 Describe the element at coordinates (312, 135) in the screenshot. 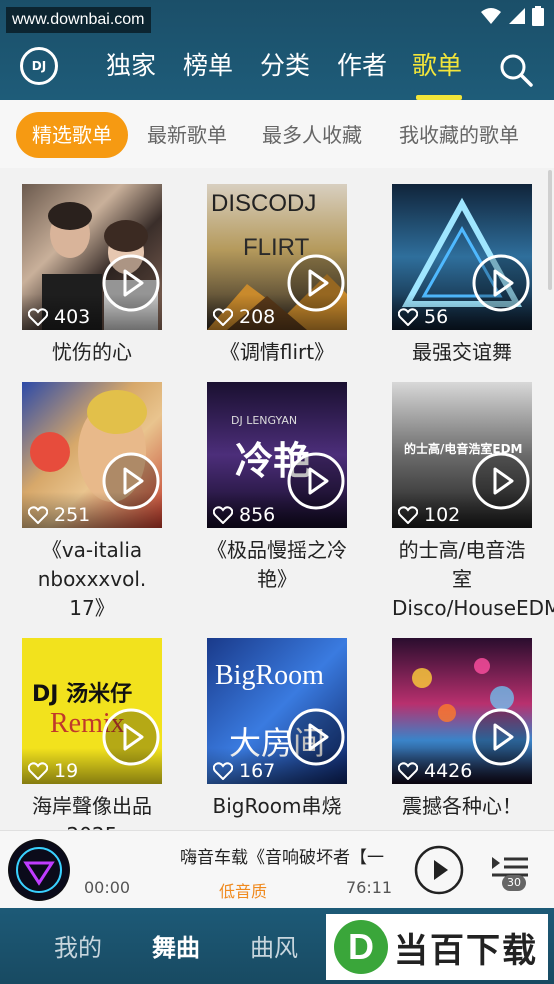

I see `subtab-most-favorited: 最多人收藏` at that location.